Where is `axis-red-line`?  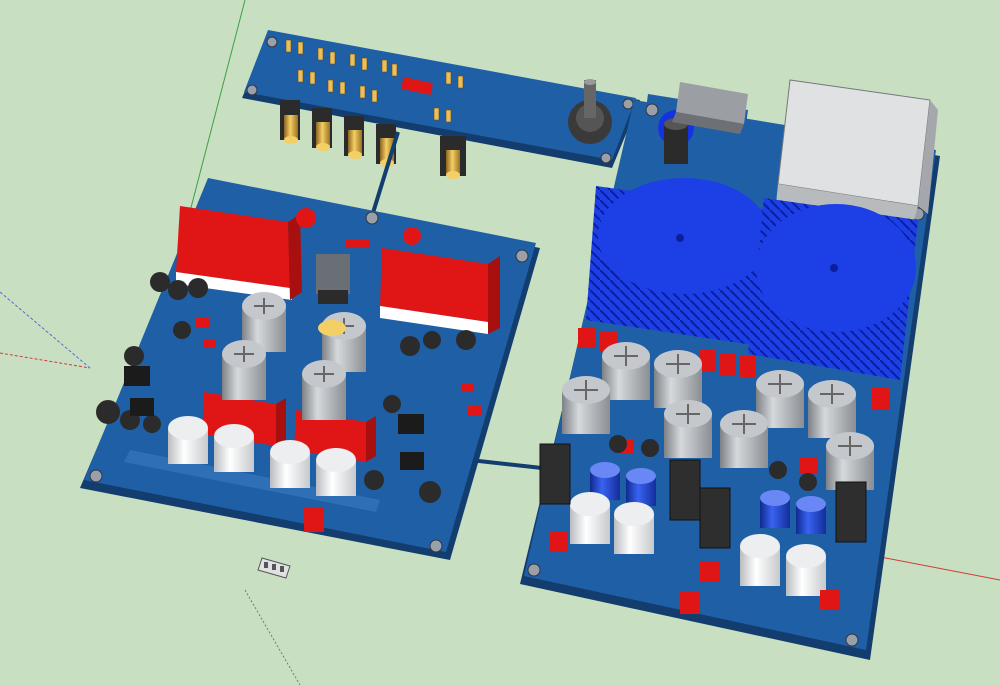 axis-red-line is located at coordinates (45, 360).